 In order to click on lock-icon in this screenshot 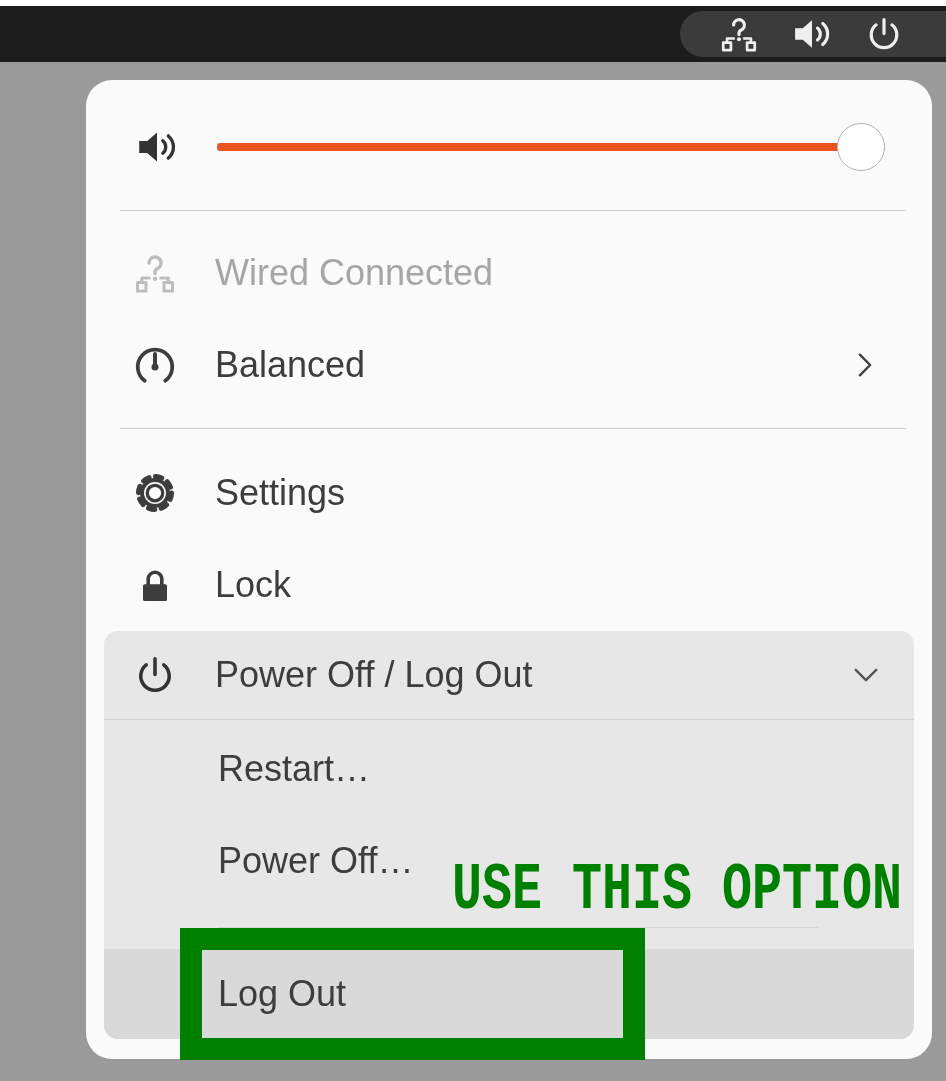, I will do `click(155, 585)`.